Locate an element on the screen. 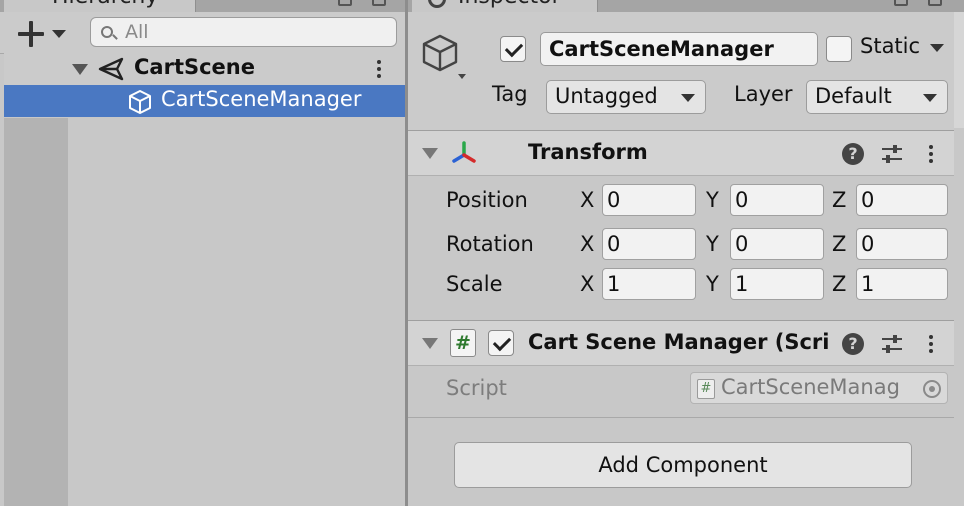 The image size is (964, 506). script-component-title: Cart Scene Manager (Scri is located at coordinates (679, 342).